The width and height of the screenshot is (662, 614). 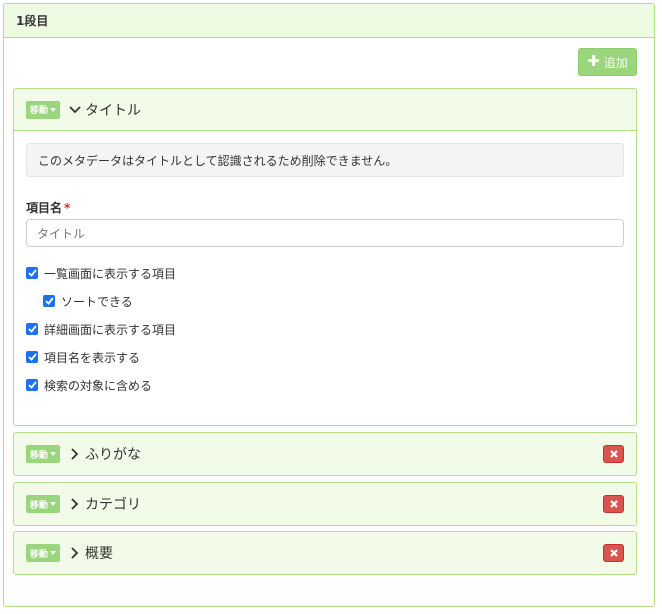 What do you see at coordinates (32, 21) in the screenshot?
I see `section-title: 1段目` at bounding box center [32, 21].